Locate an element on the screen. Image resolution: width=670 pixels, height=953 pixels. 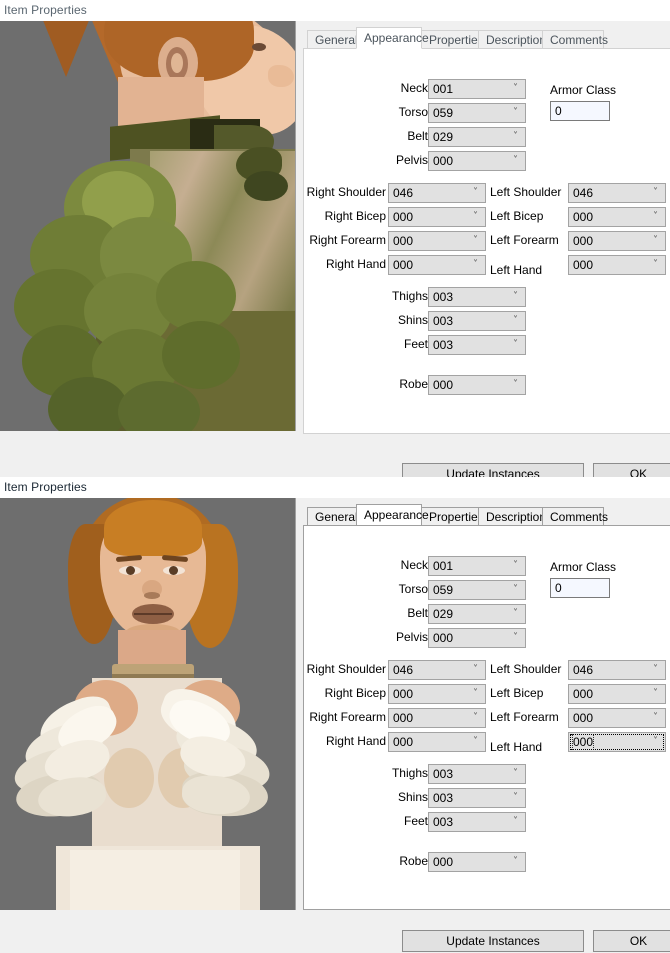
combo-right-hand-value: 000 is located at coordinates (403, 742).